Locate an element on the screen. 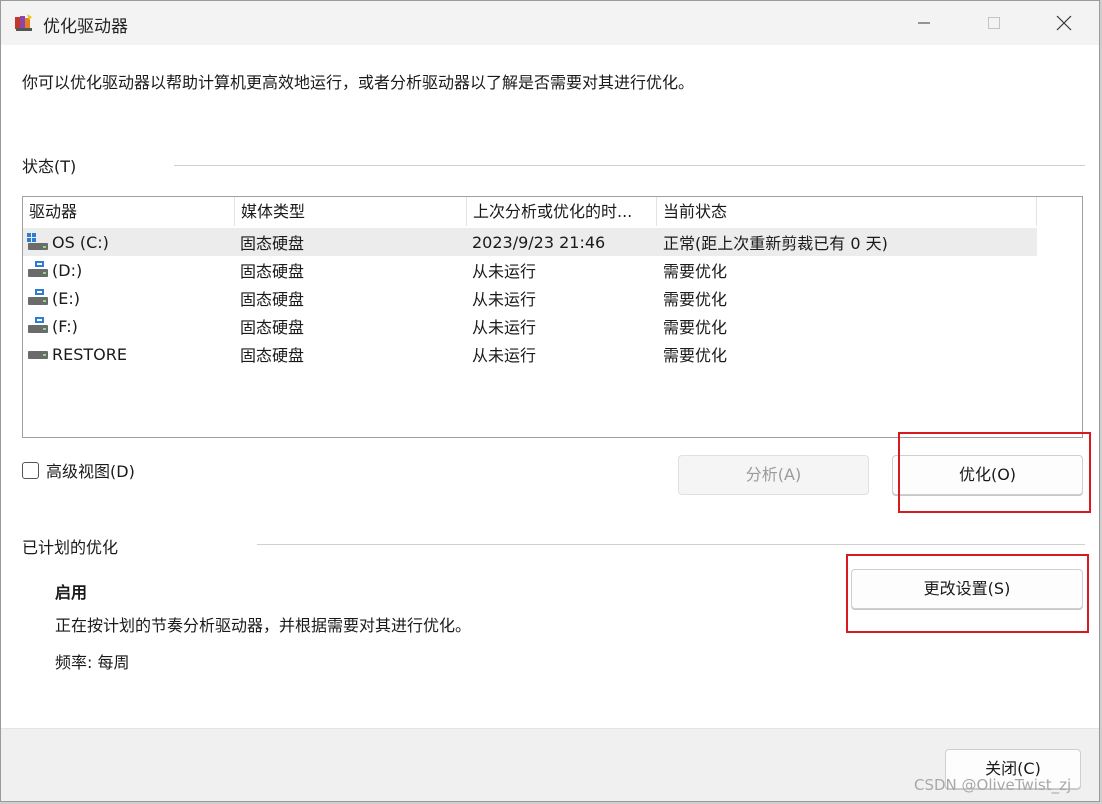  table-row: RESTORE 固态硬盘 从未运行 需要优化 is located at coordinates (530, 354).